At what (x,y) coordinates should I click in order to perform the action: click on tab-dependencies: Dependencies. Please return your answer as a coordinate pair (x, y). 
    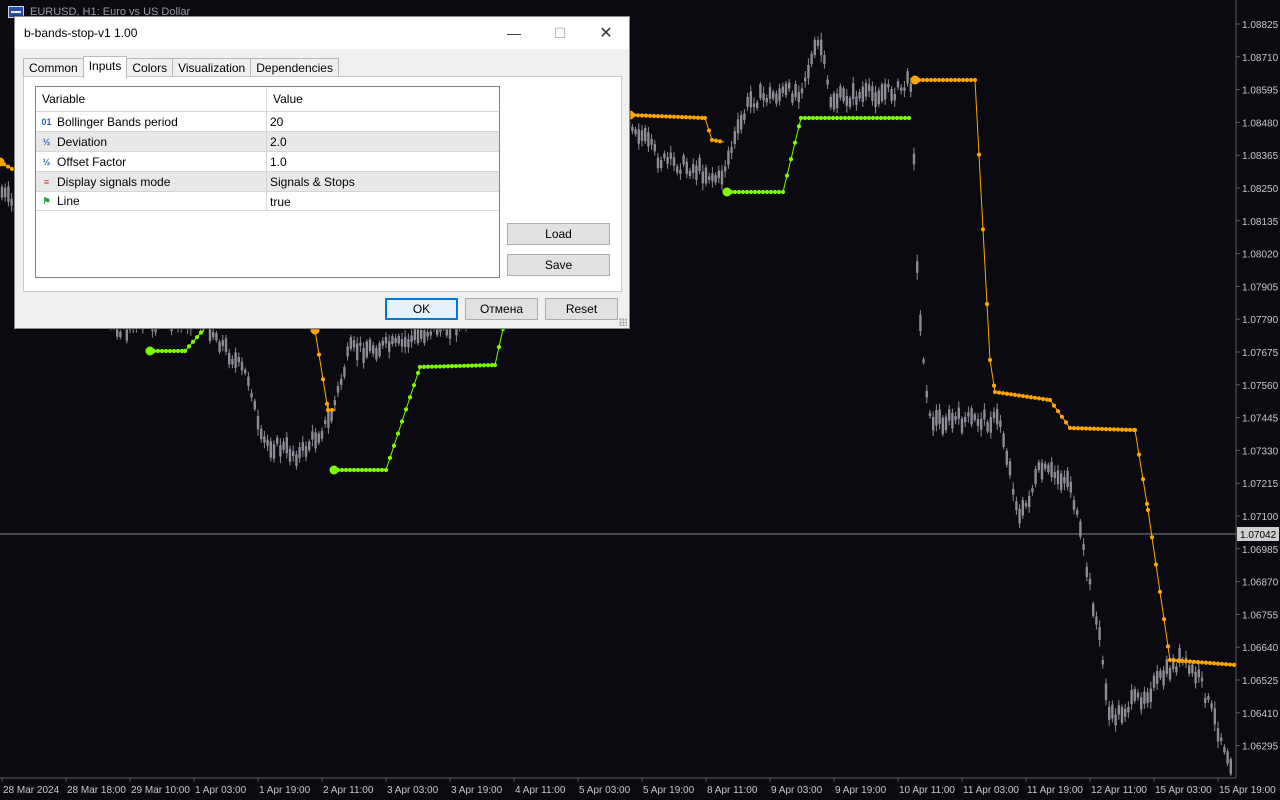
    Looking at the image, I should click on (294, 67).